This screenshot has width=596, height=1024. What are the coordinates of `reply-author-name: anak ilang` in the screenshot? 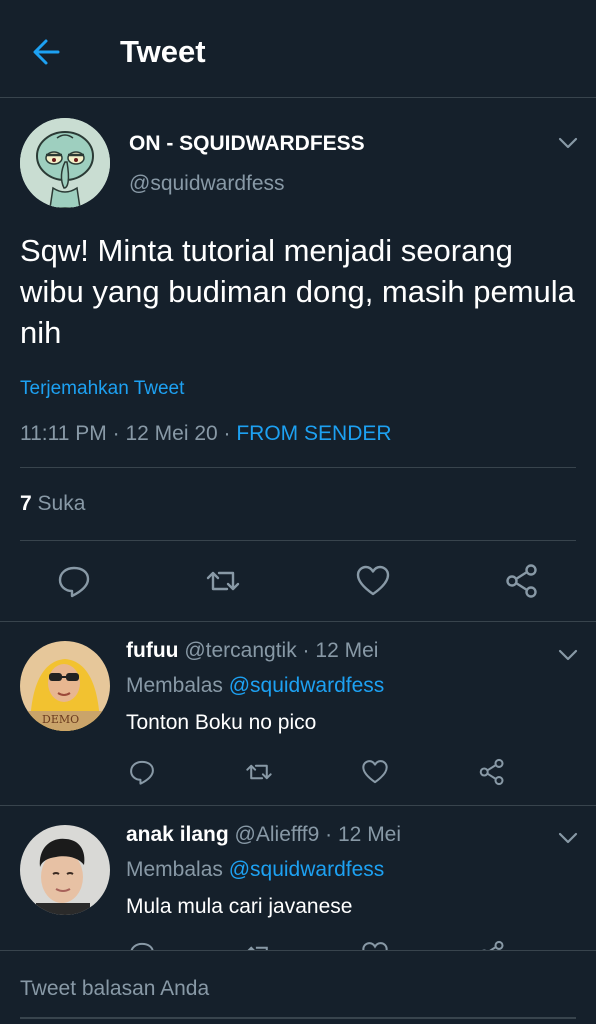 It's located at (177, 834).